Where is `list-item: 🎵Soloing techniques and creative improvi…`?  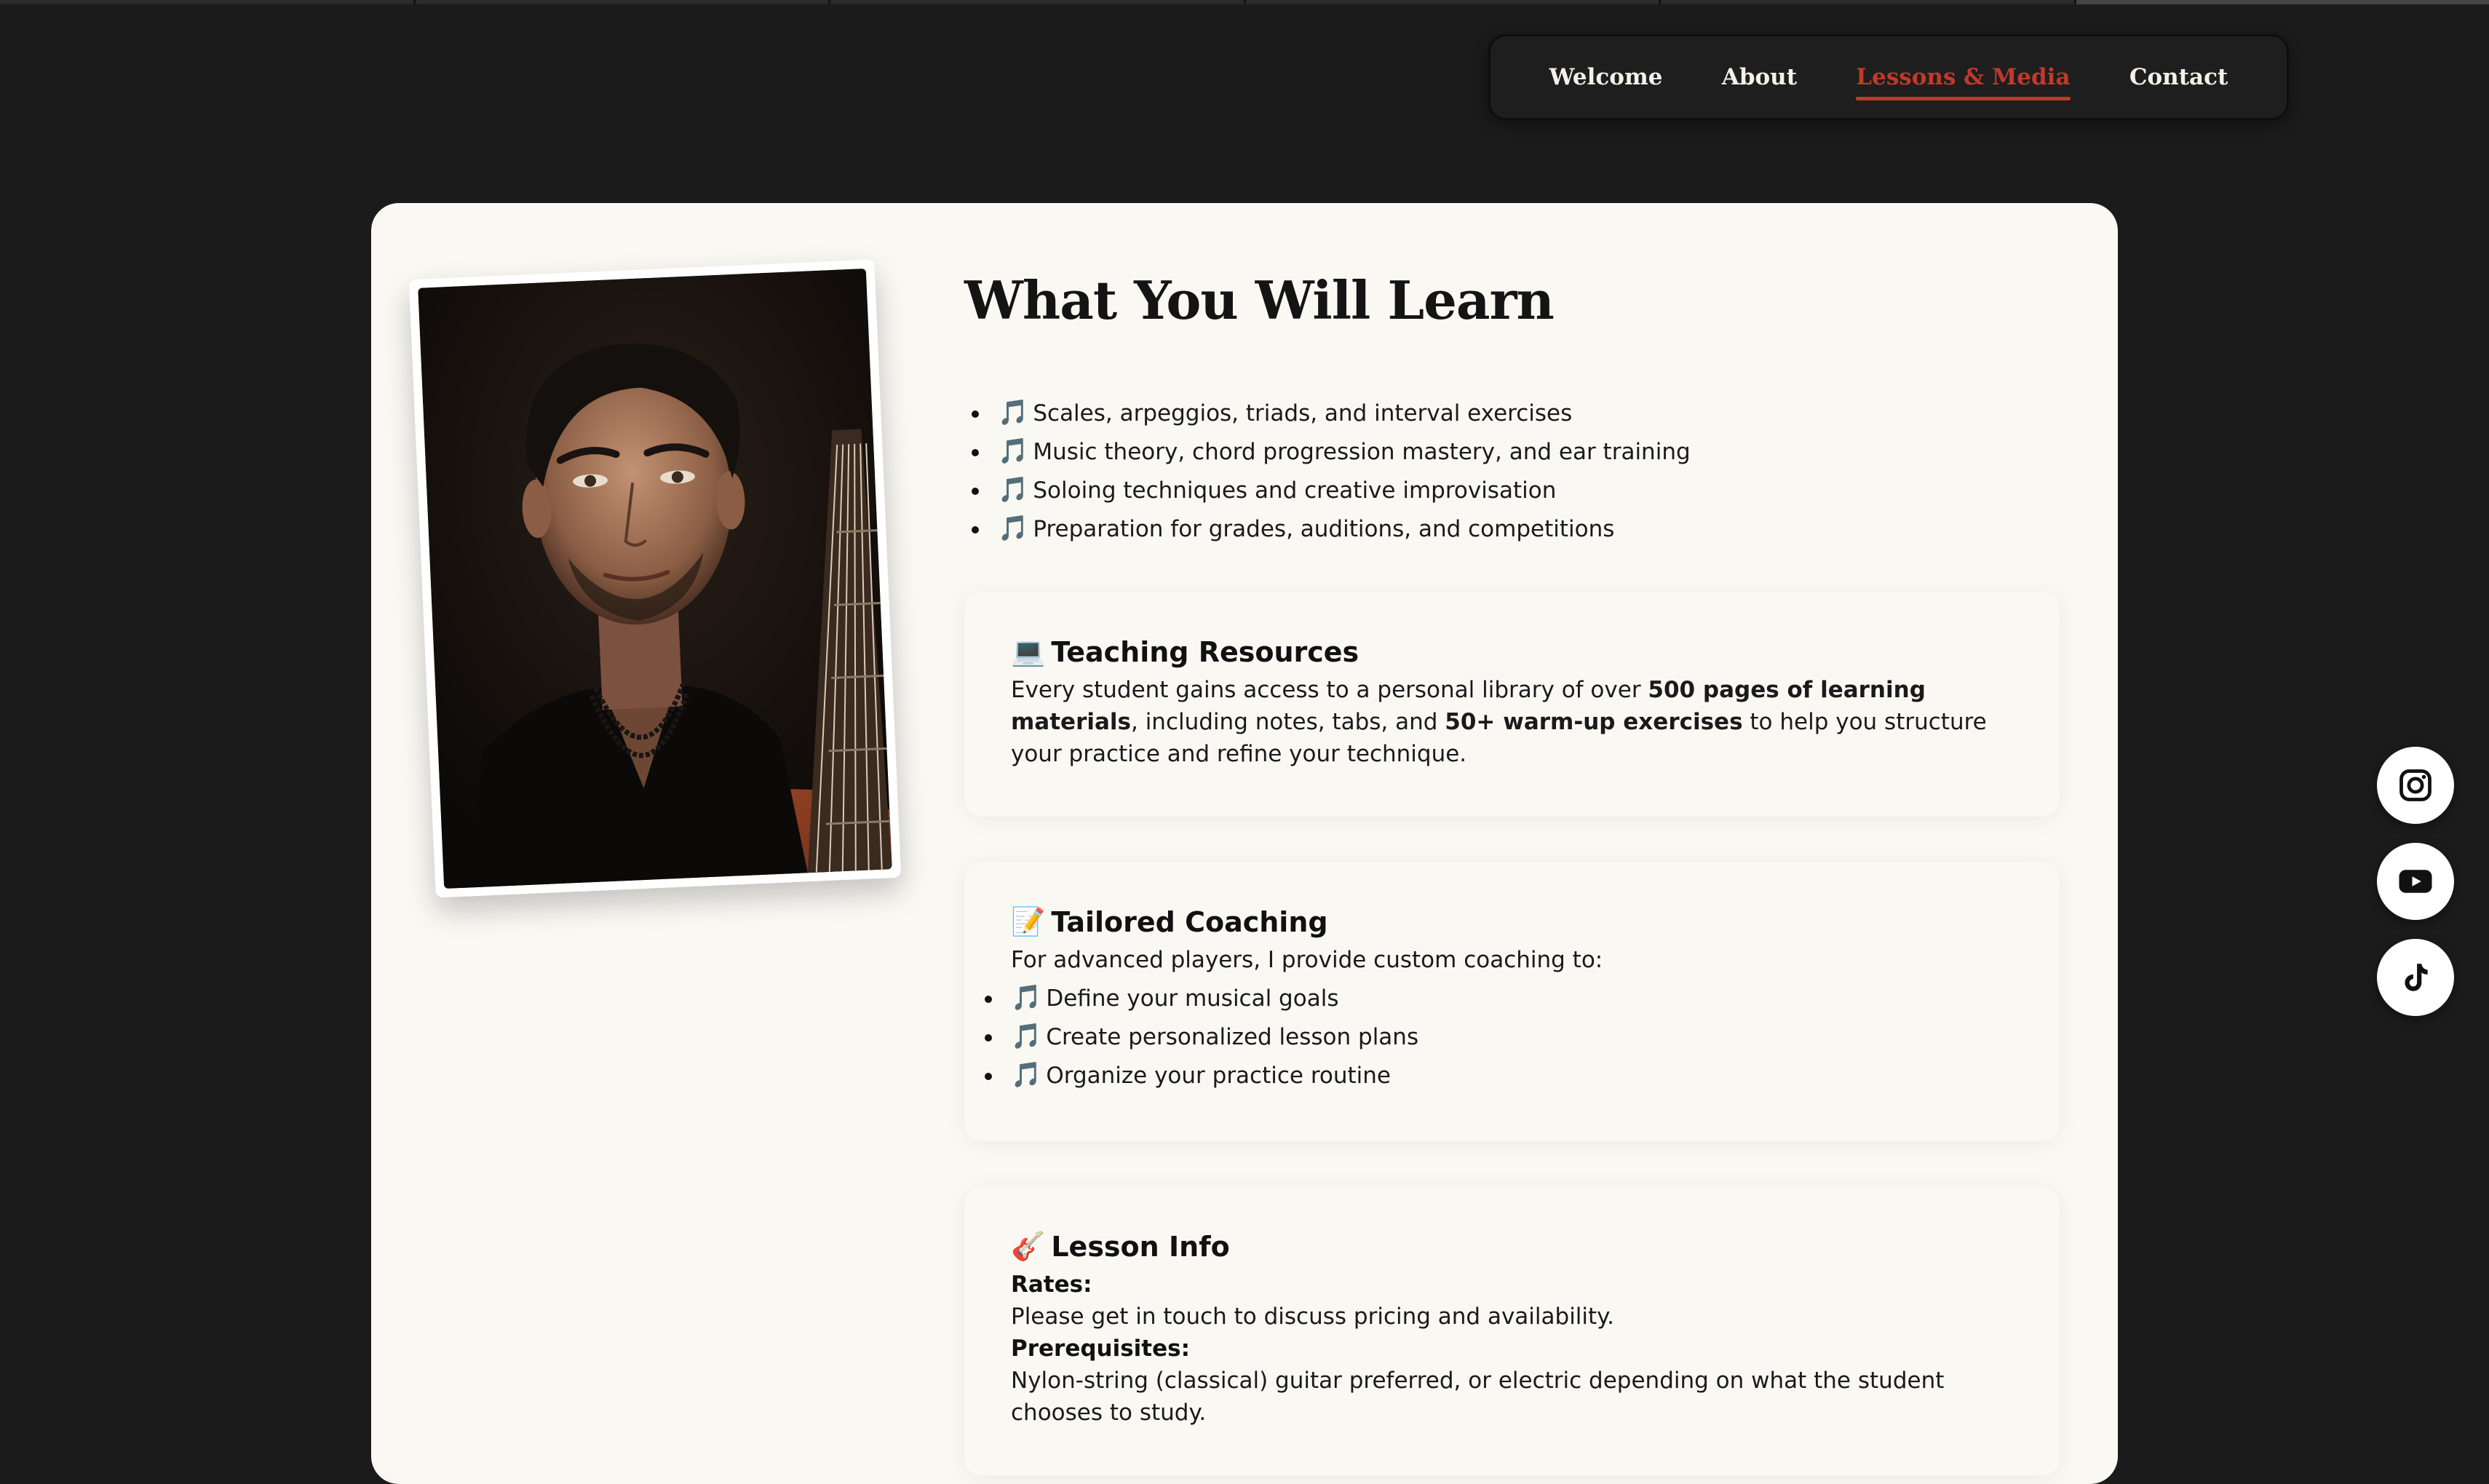
list-item: 🎵Soloing techniques and creative improvi… is located at coordinates (1529, 490).